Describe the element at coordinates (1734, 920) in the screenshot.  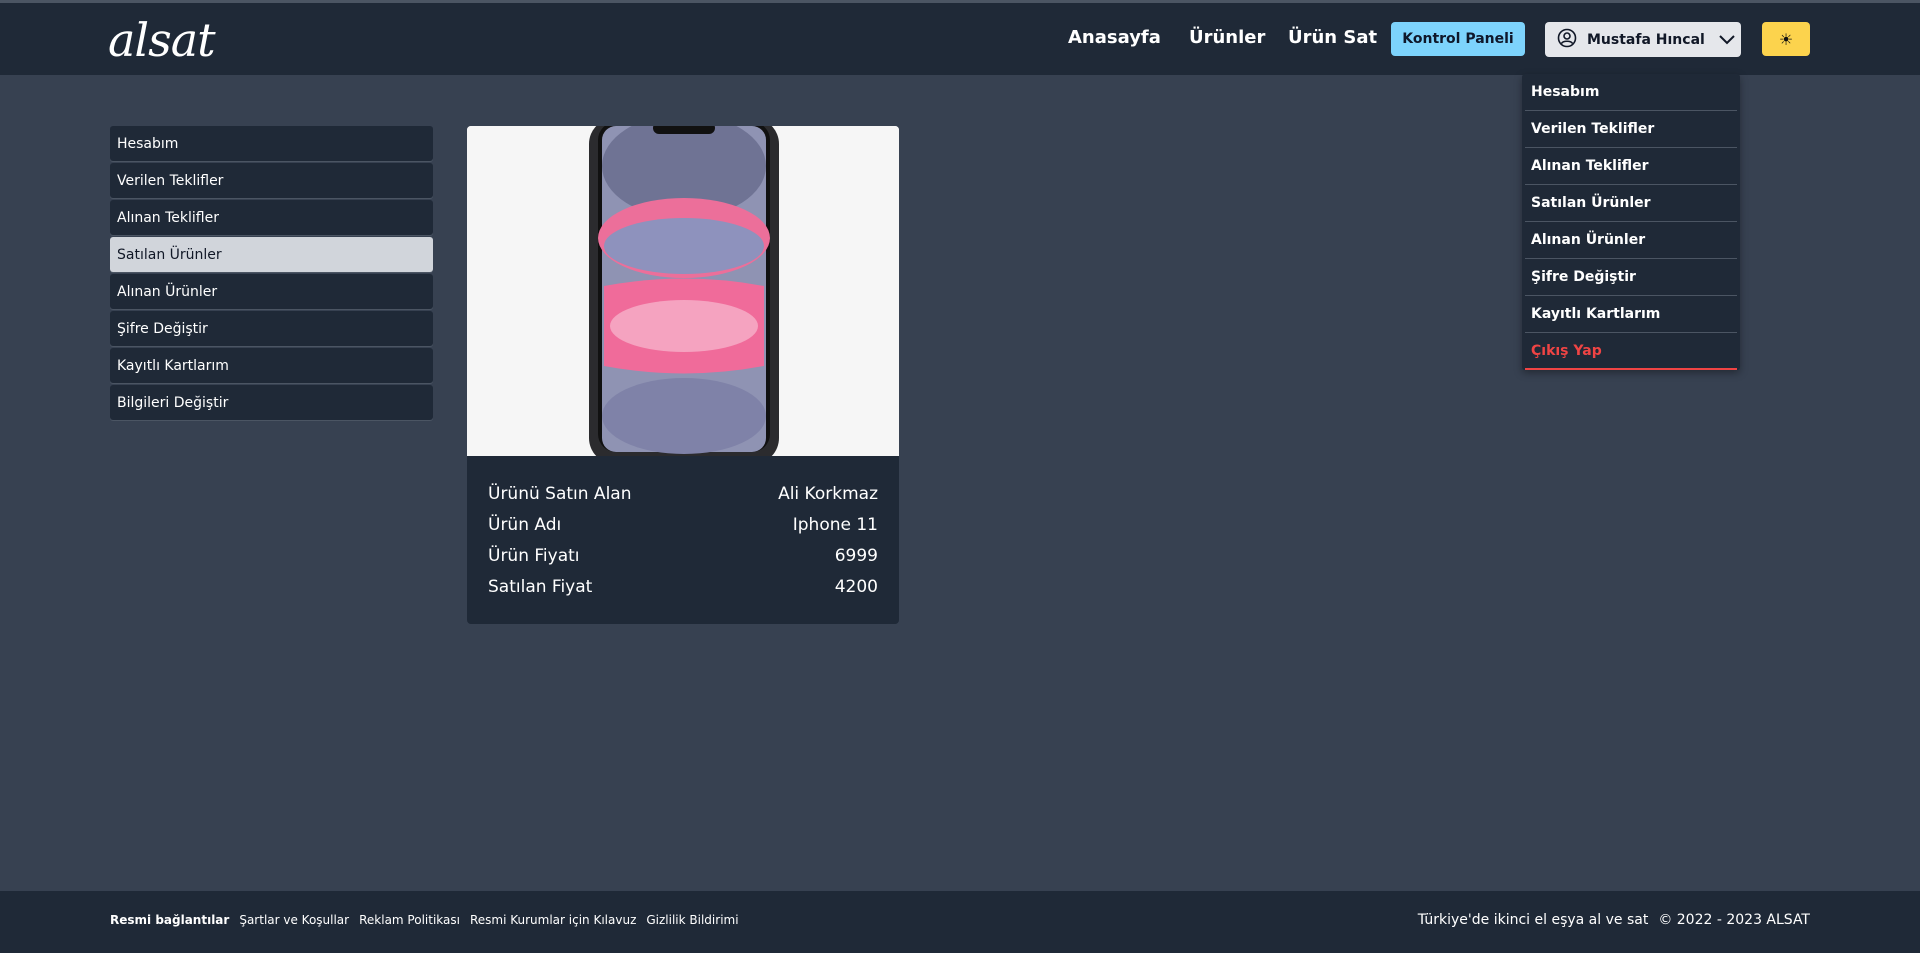
I see `footer-copyright: © 2022 - 2023 ALSAT` at that location.